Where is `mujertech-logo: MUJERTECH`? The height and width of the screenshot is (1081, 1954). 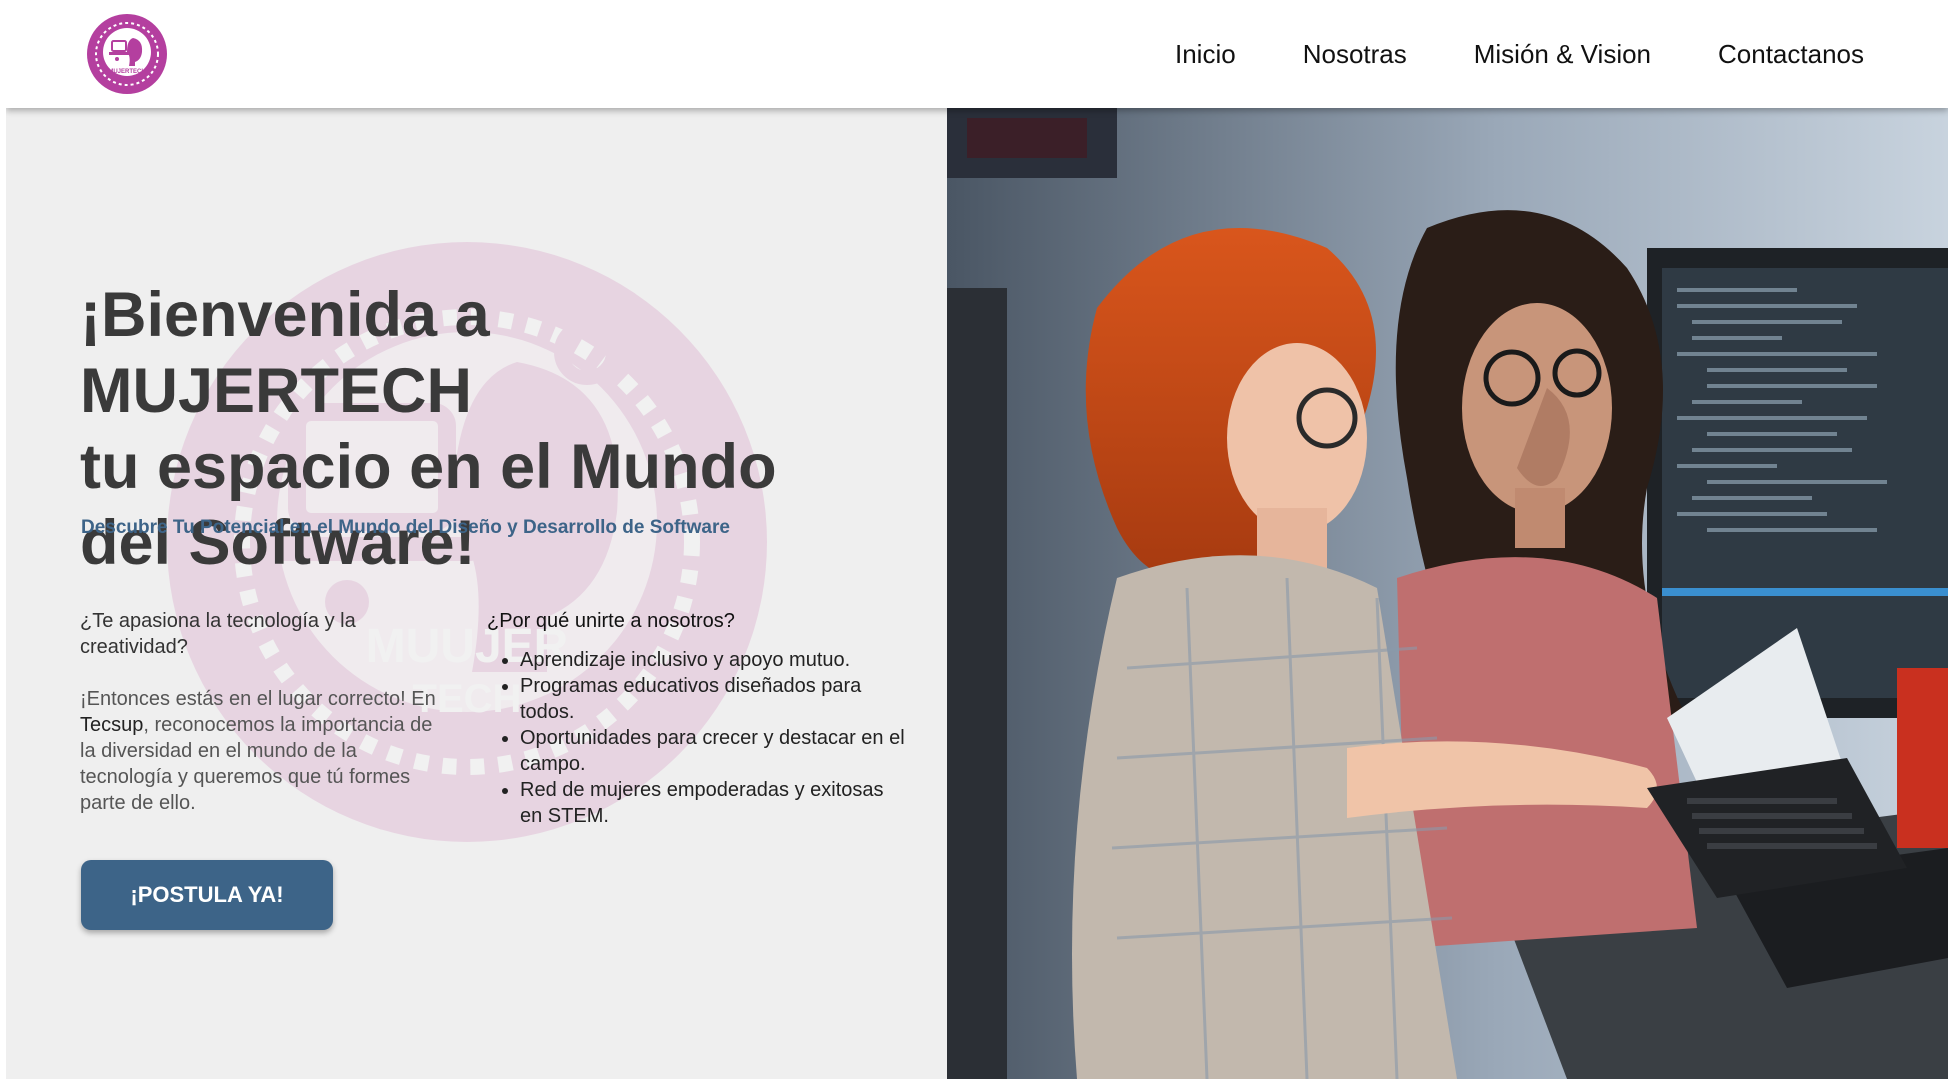
mujertech-logo: MUJERTECH is located at coordinates (127, 54).